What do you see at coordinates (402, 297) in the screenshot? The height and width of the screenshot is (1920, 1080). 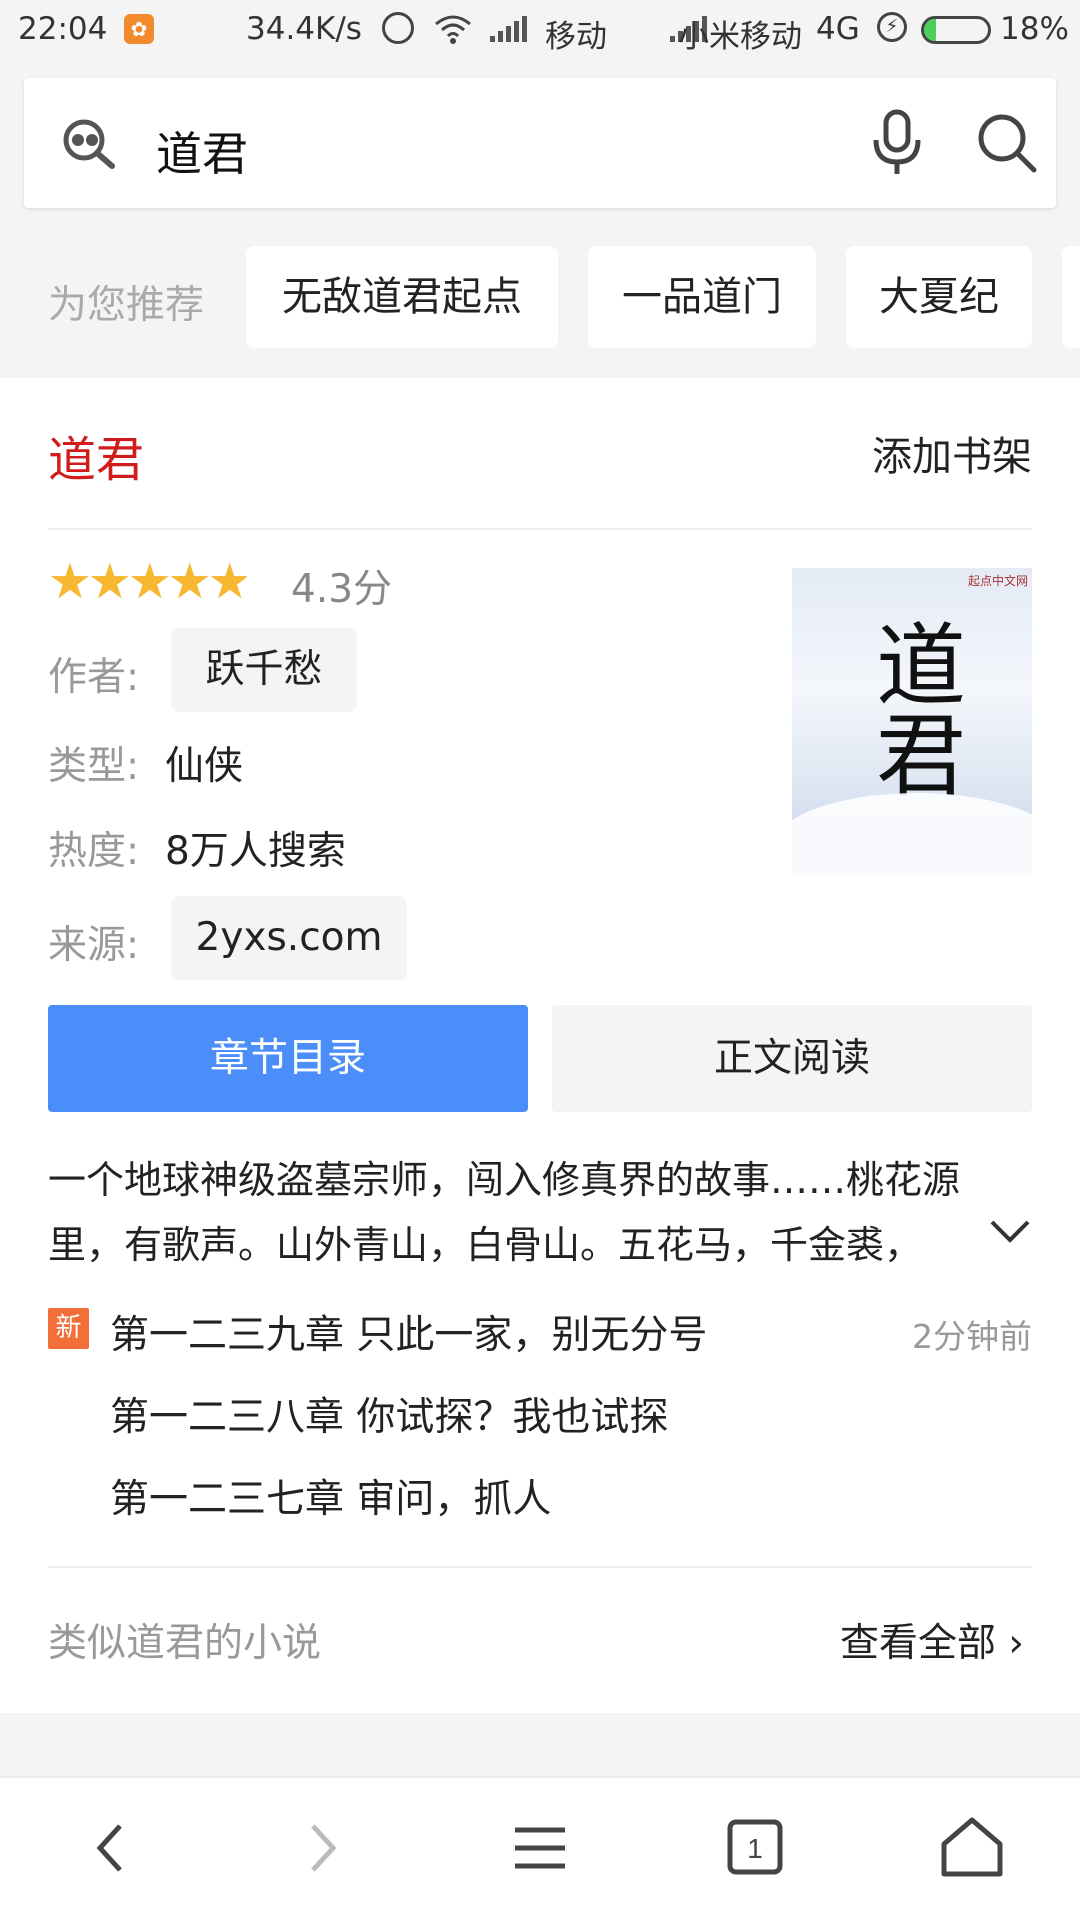 I see `recommend-chip: 无敌道君起点` at bounding box center [402, 297].